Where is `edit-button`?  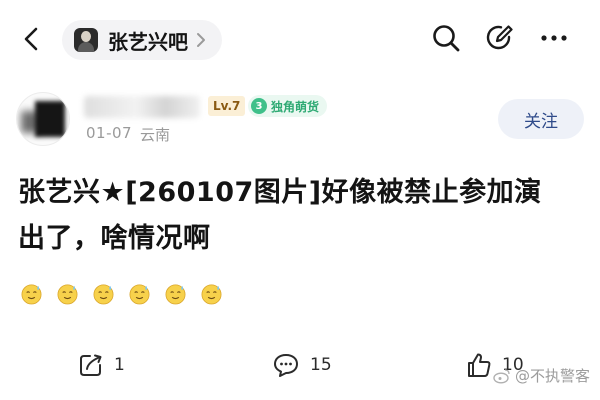
edit-button is located at coordinates (500, 38).